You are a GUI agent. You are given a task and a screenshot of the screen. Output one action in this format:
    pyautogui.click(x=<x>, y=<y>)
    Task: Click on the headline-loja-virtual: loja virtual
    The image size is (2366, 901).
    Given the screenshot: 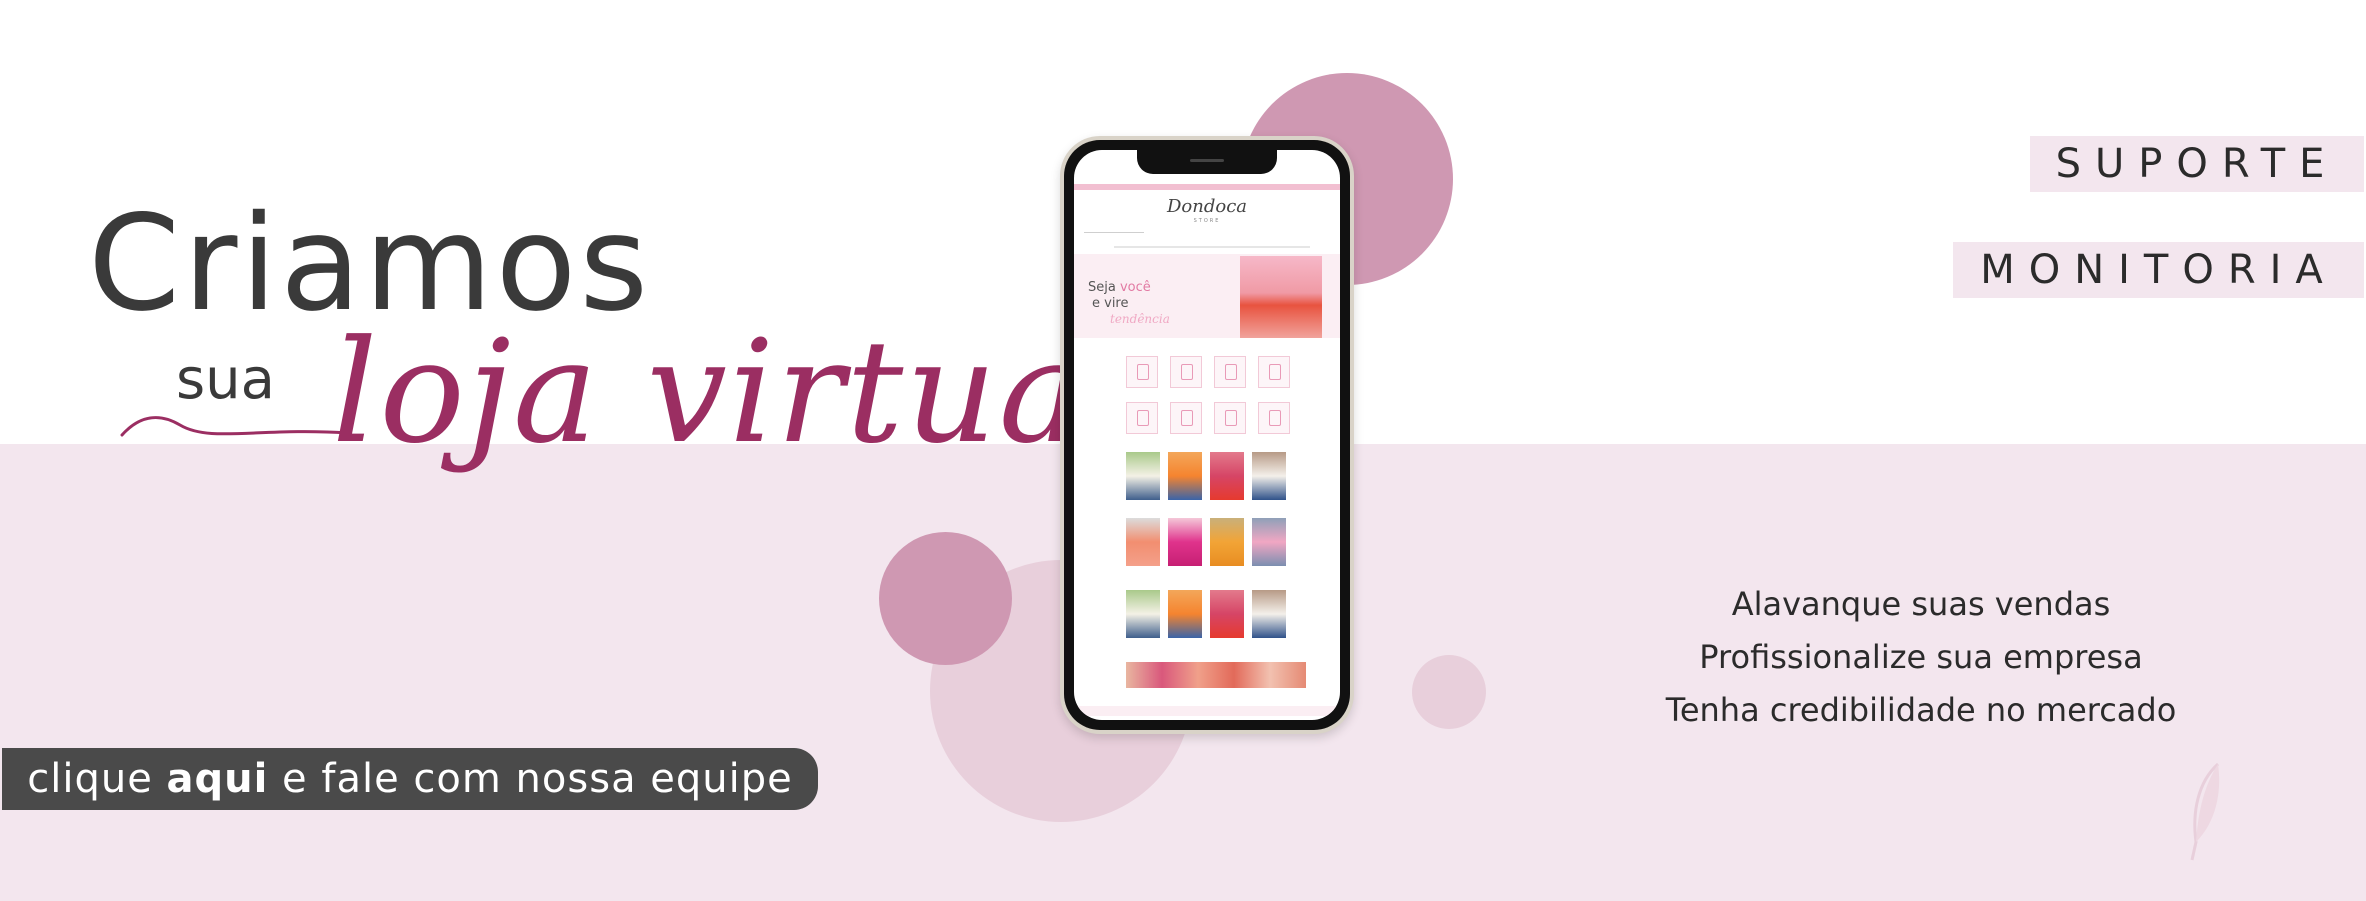 What is the action you would take?
    pyautogui.click(x=732, y=392)
    